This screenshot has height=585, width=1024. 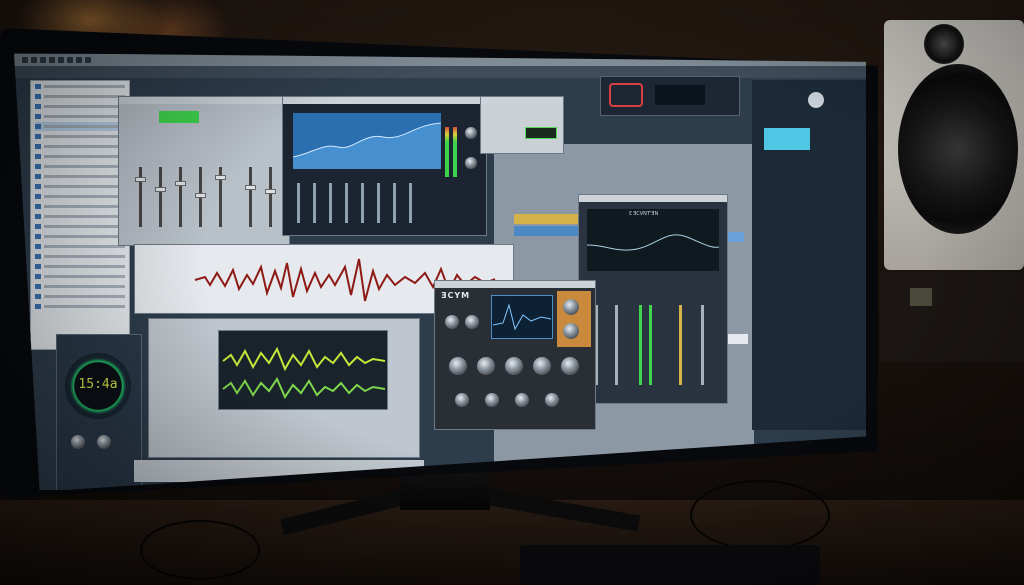 What do you see at coordinates (98, 386) in the screenshot?
I see `level-dial: 15:4a` at bounding box center [98, 386].